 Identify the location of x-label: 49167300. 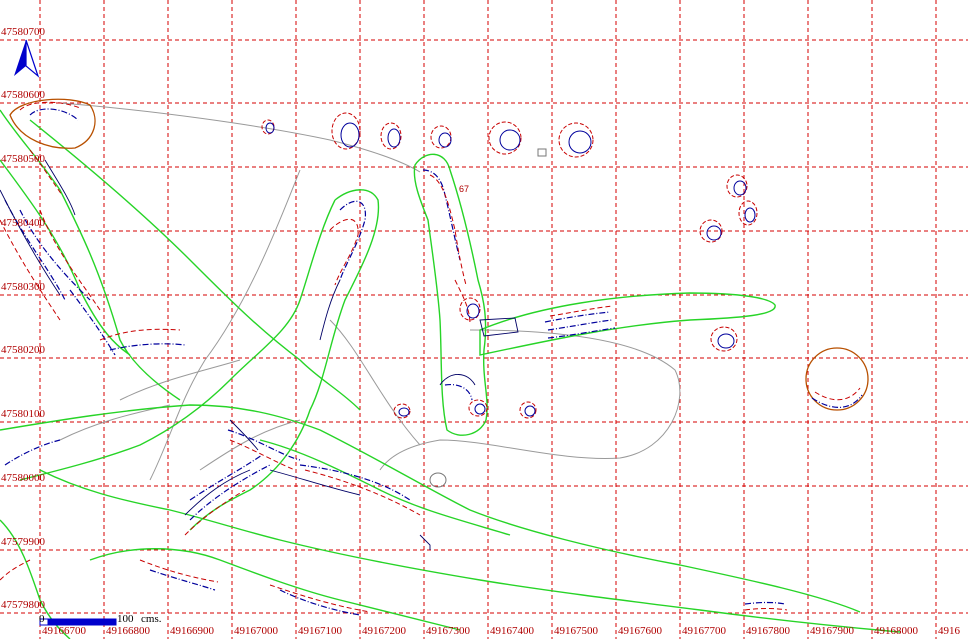
(448, 631).